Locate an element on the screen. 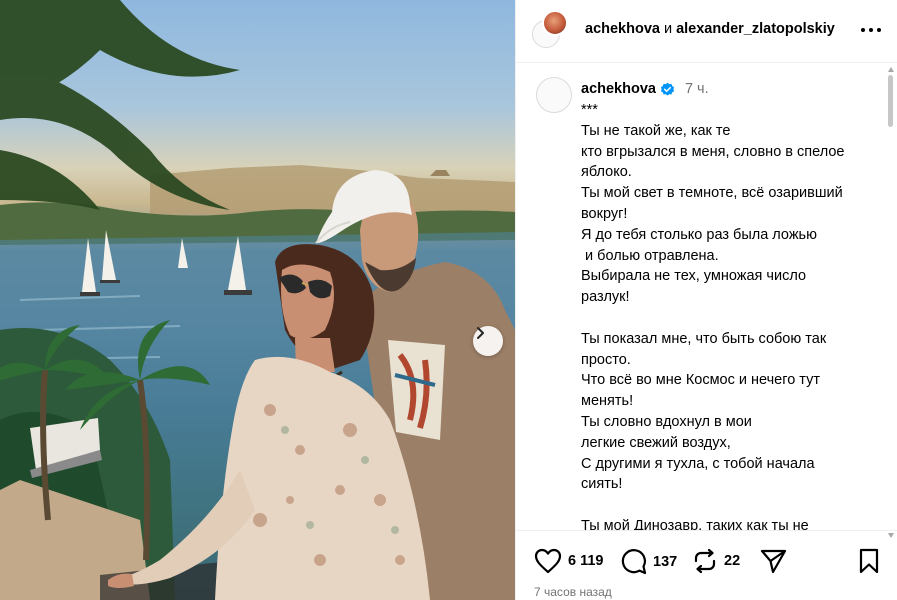  share-icon is located at coordinates (773, 561).